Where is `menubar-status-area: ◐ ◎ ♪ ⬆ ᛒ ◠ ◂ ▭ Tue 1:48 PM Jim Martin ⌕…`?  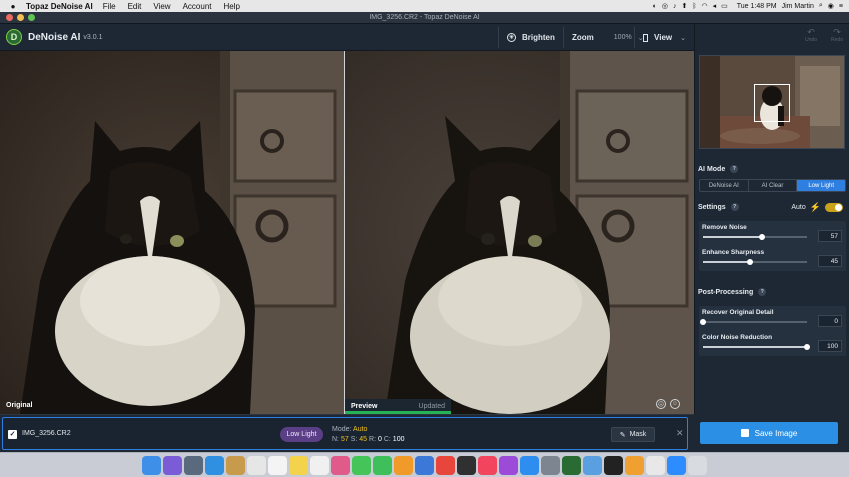 menubar-status-area: ◐ ◎ ♪ ⬆ ᛒ ◠ ◂ ▭ Tue 1:48 PM Jim Martin ⌕… is located at coordinates (751, 6).